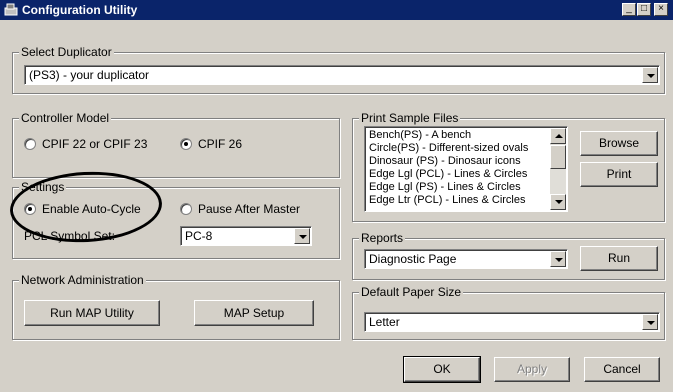  I want to click on list-item: Edge Lgl (PS) - Lines & Circles, so click(445, 187).